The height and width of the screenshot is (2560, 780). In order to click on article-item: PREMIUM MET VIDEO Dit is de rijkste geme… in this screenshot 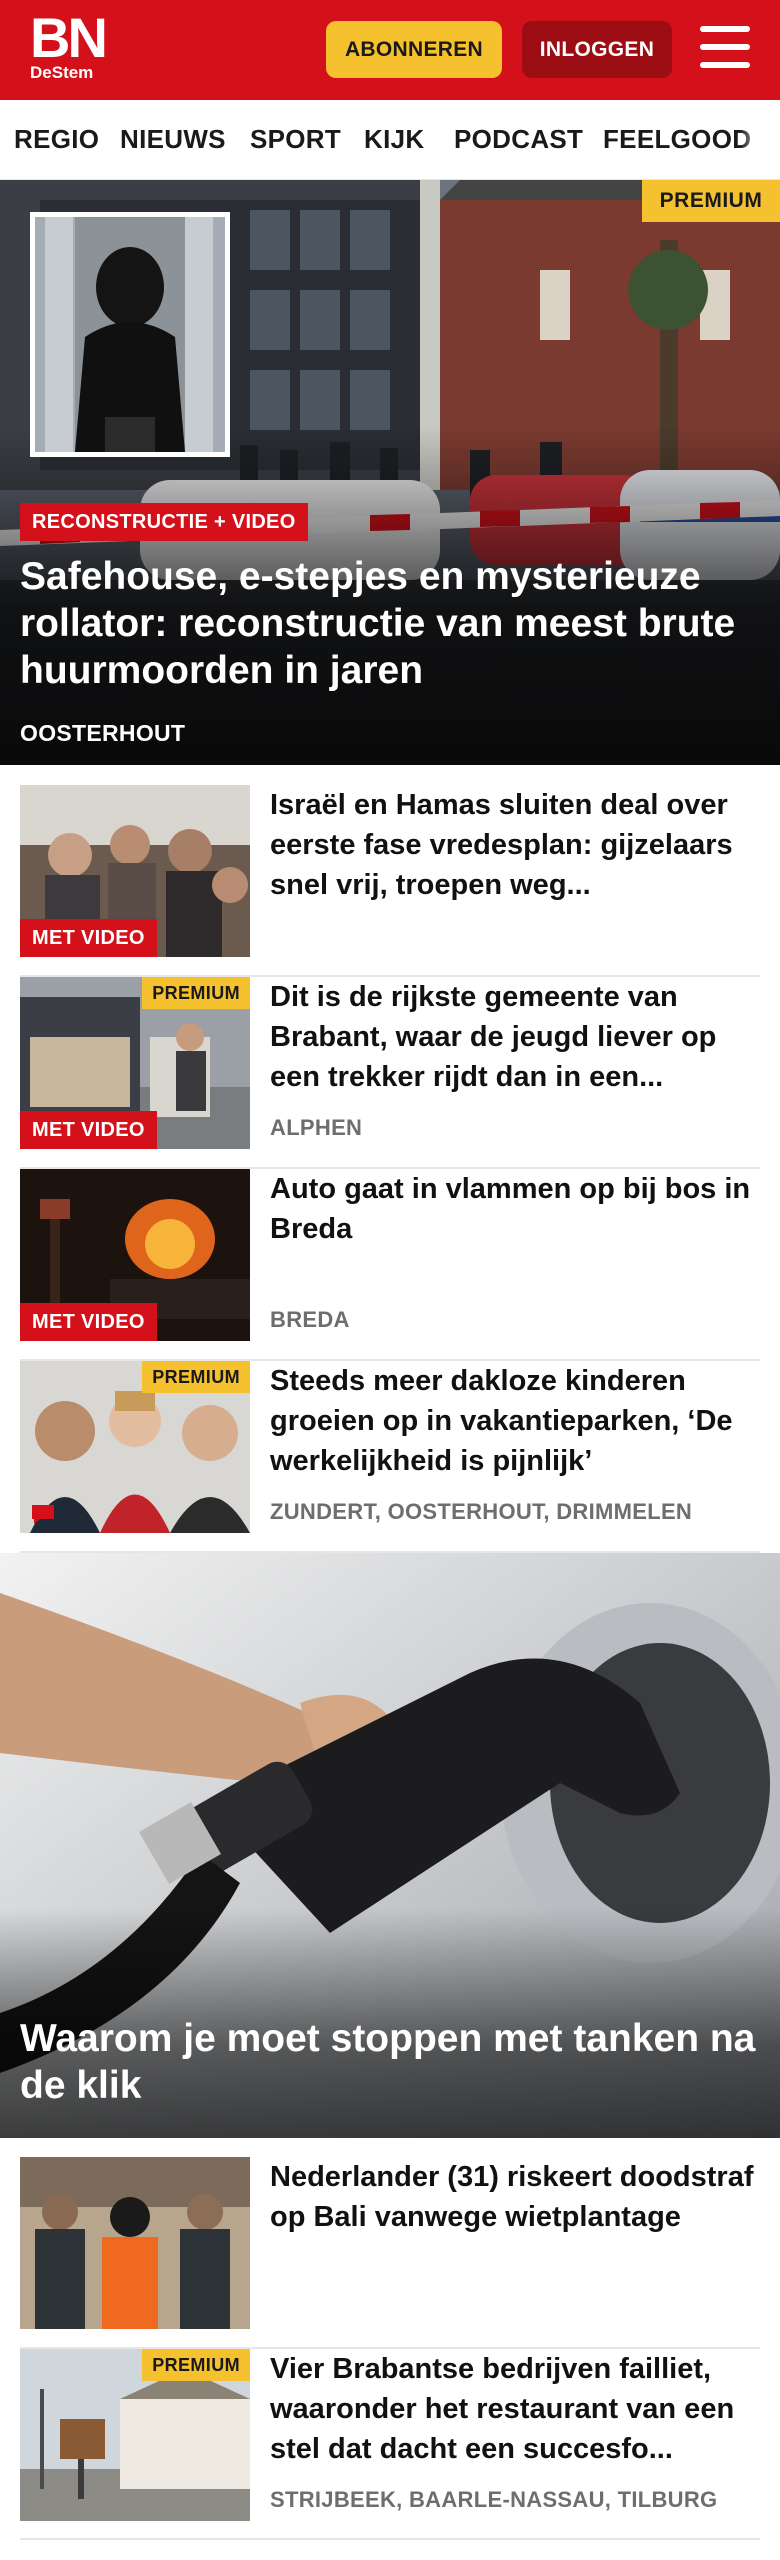, I will do `click(390, 1073)`.